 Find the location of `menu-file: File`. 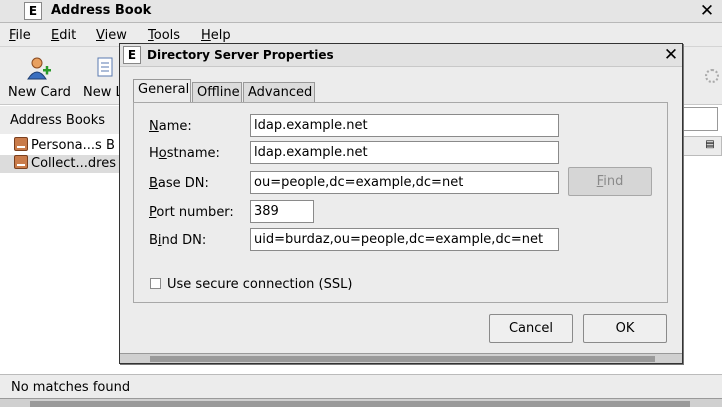

menu-file: File is located at coordinates (20, 35).